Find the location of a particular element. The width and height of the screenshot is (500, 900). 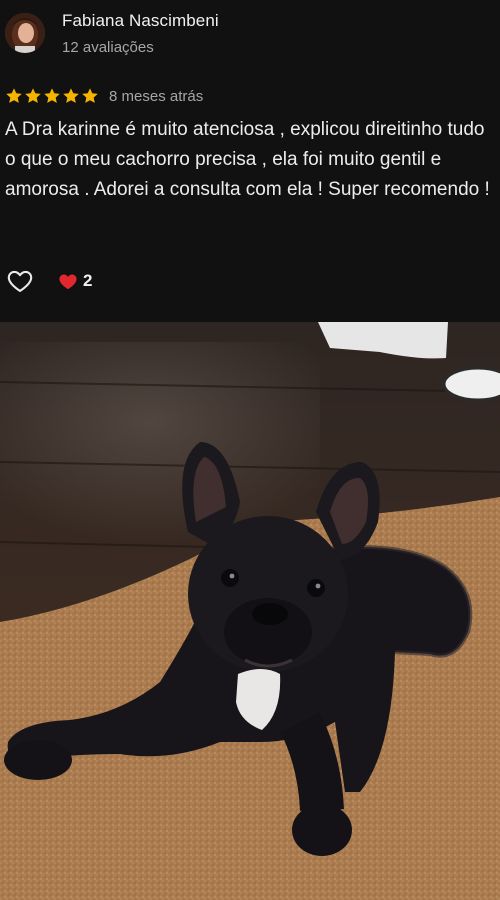

avatar-image is located at coordinates (25, 33).